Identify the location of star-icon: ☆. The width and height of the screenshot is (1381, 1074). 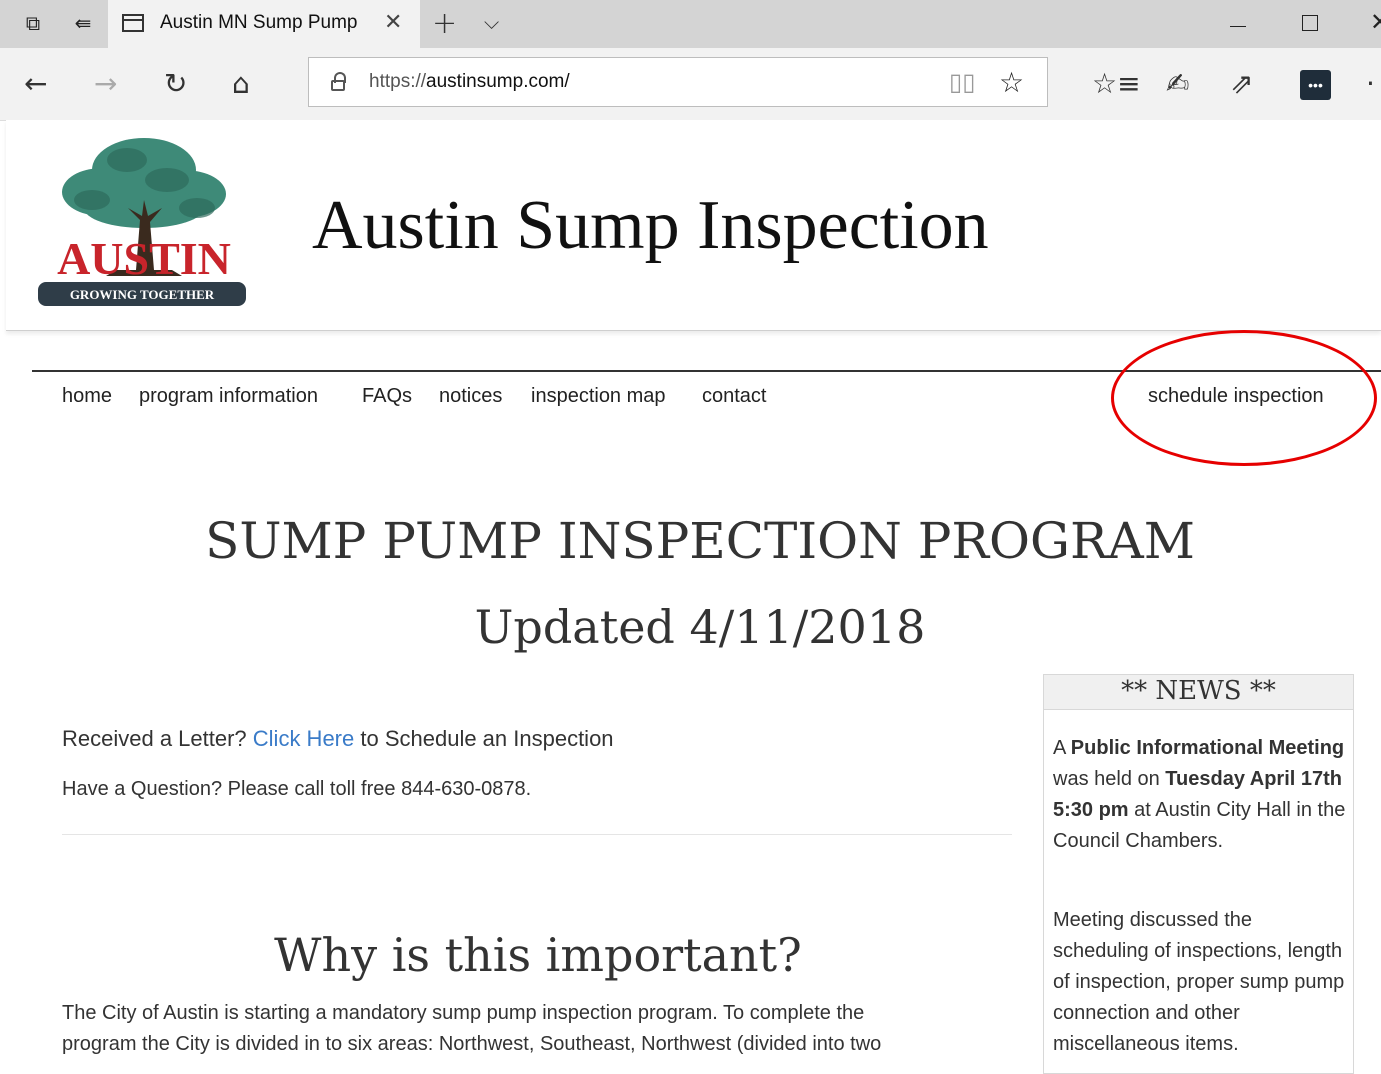
(1011, 82).